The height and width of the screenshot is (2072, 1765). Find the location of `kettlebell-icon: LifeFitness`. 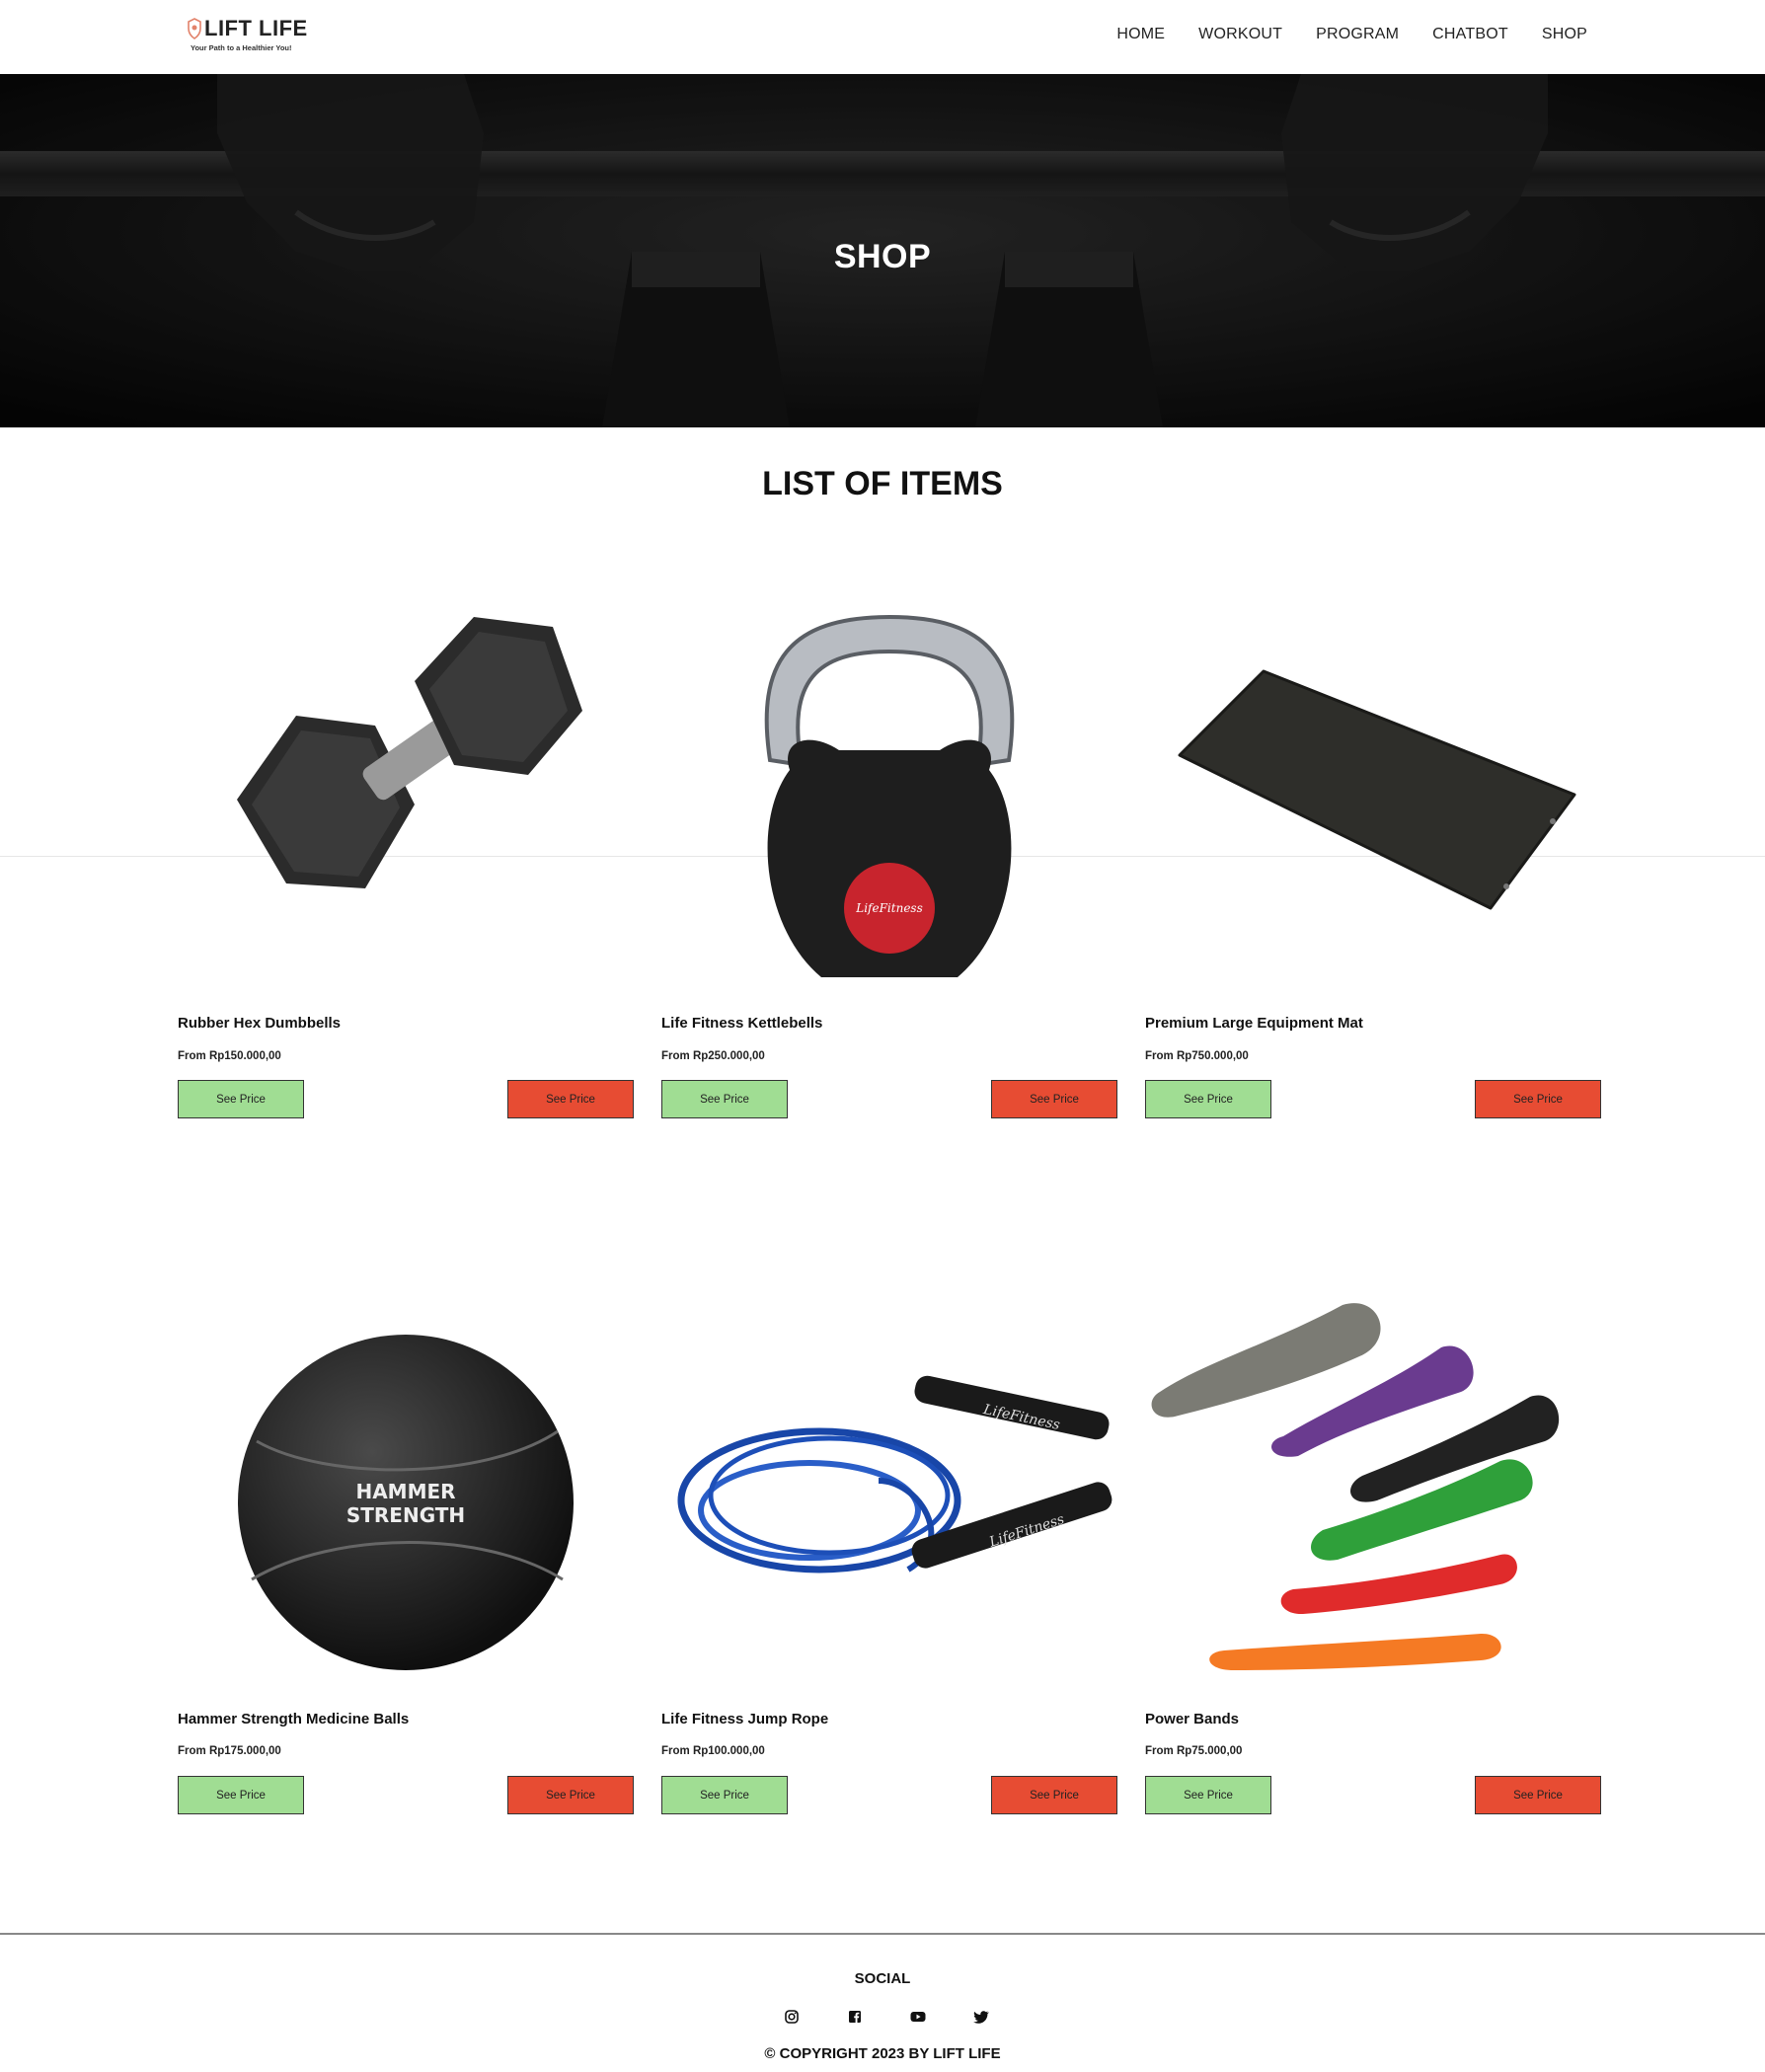

kettlebell-icon: LifeFitness is located at coordinates (889, 795).